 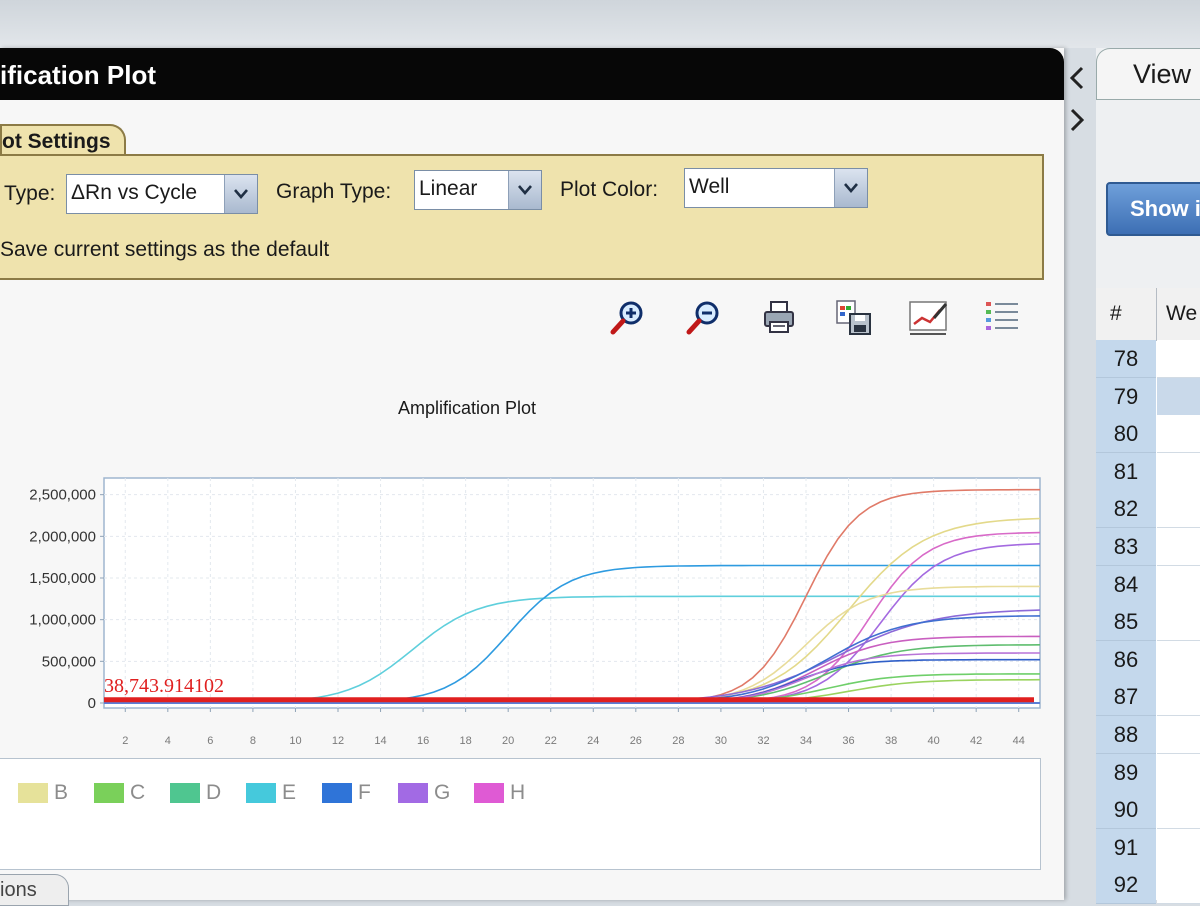 What do you see at coordinates (1077, 120) in the screenshot?
I see `expand-right-icon` at bounding box center [1077, 120].